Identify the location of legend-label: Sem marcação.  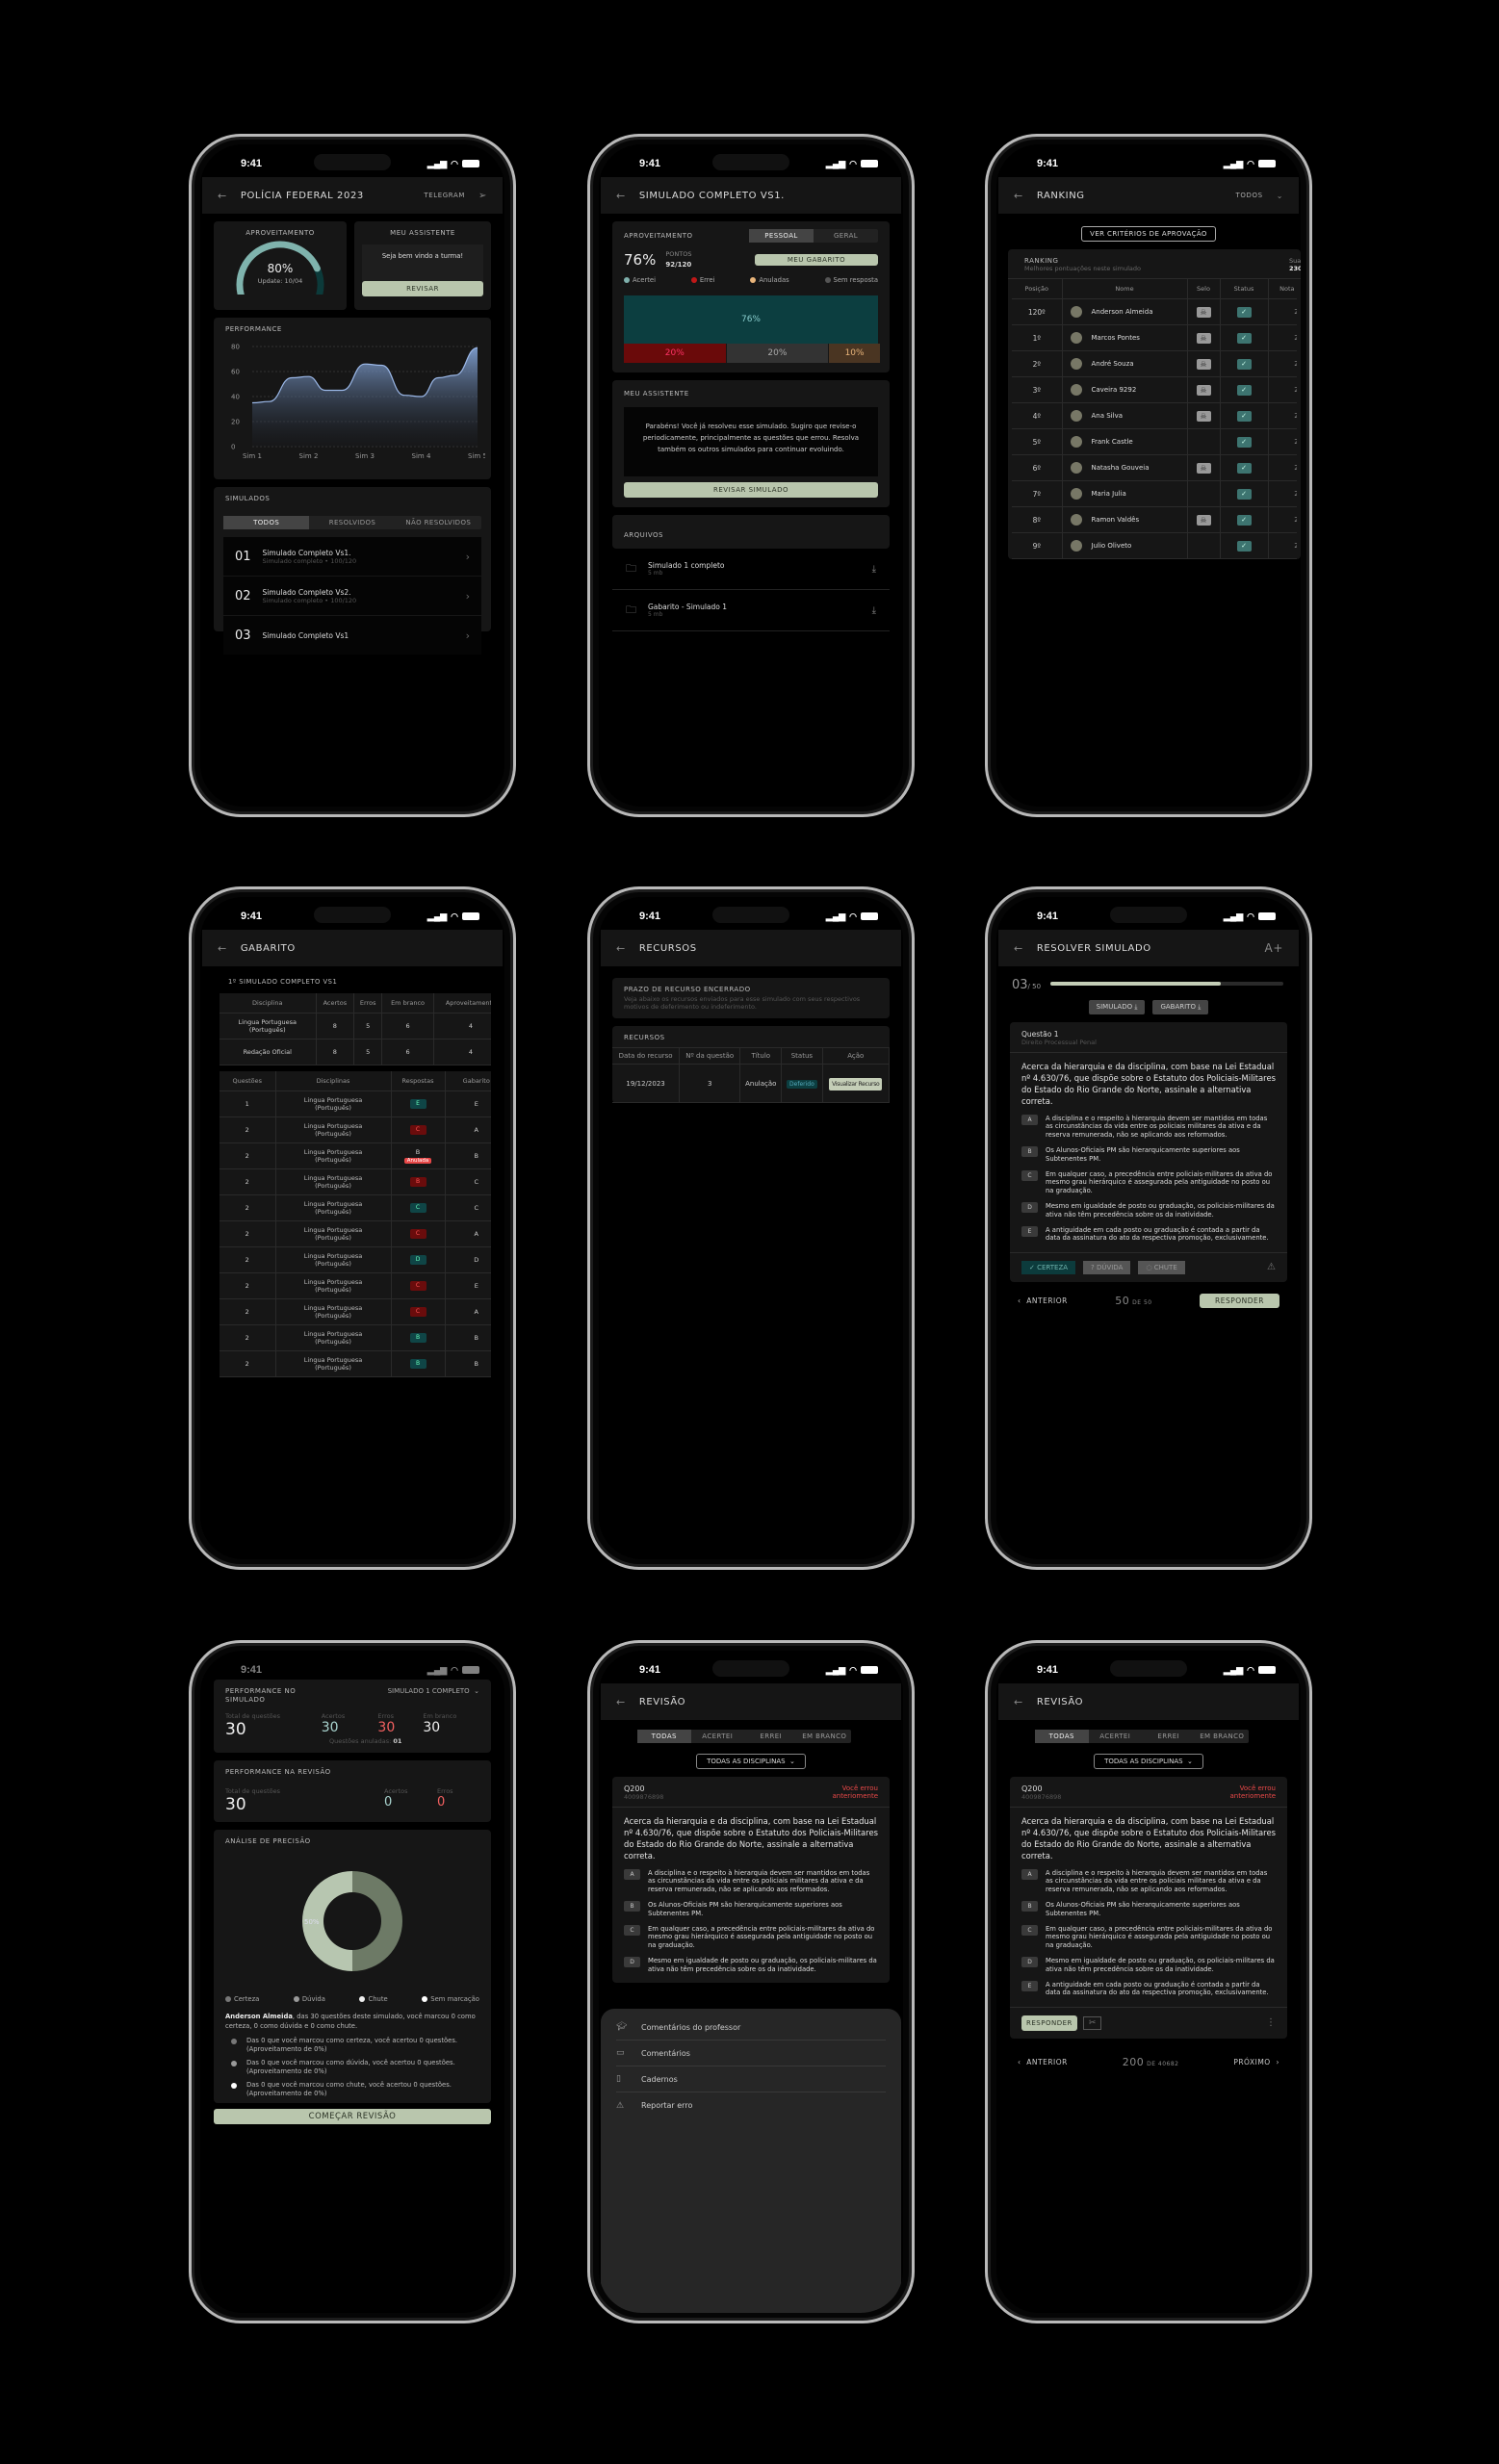
(454, 1999).